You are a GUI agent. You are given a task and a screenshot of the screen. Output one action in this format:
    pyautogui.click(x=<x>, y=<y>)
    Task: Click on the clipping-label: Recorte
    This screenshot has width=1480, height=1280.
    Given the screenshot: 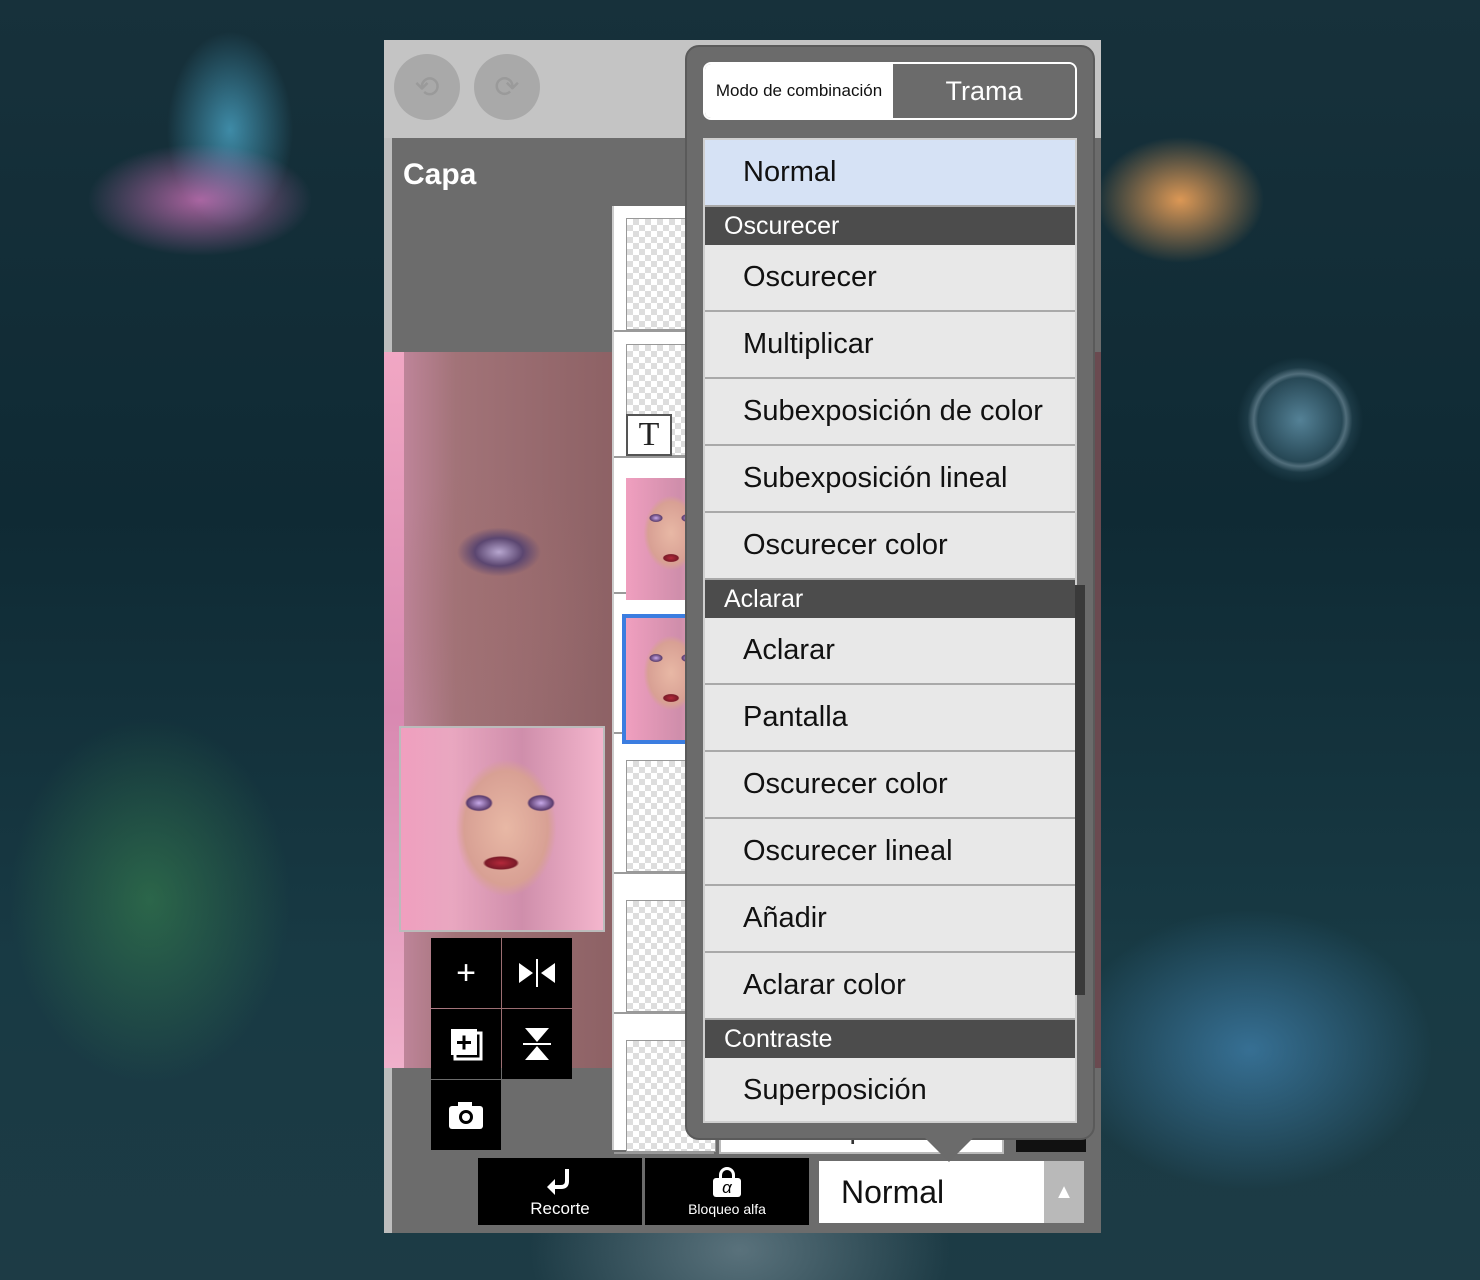 What is the action you would take?
    pyautogui.click(x=560, y=1208)
    